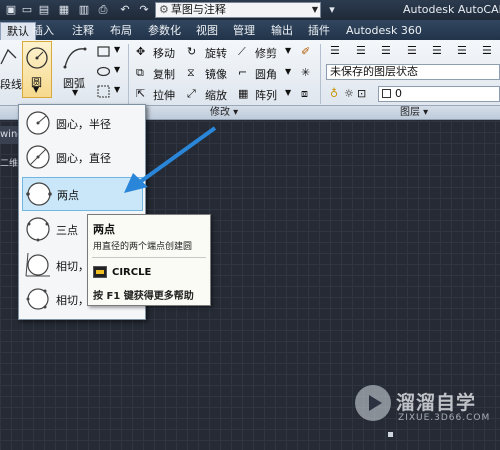 Image resolution: width=500 pixels, height=450 pixels. What do you see at coordinates (444, 418) in the screenshot?
I see `watermark-url: ZIXUE.3D66.COM` at bounding box center [444, 418].